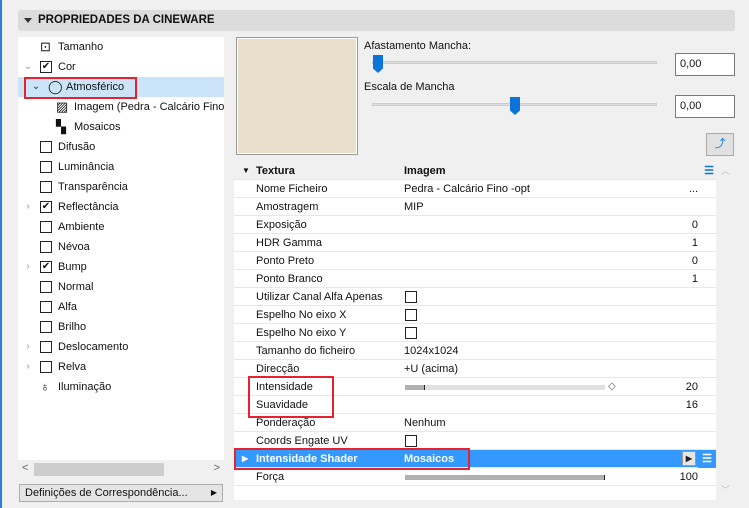 The image size is (749, 508). I want to click on panel-title: PROPRIEDADES DA CINEWARE, so click(126, 20).